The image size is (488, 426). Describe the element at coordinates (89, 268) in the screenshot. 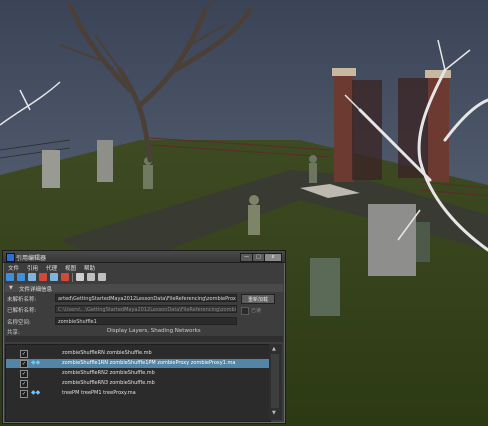

I see `menu-help: 帮助` at that location.